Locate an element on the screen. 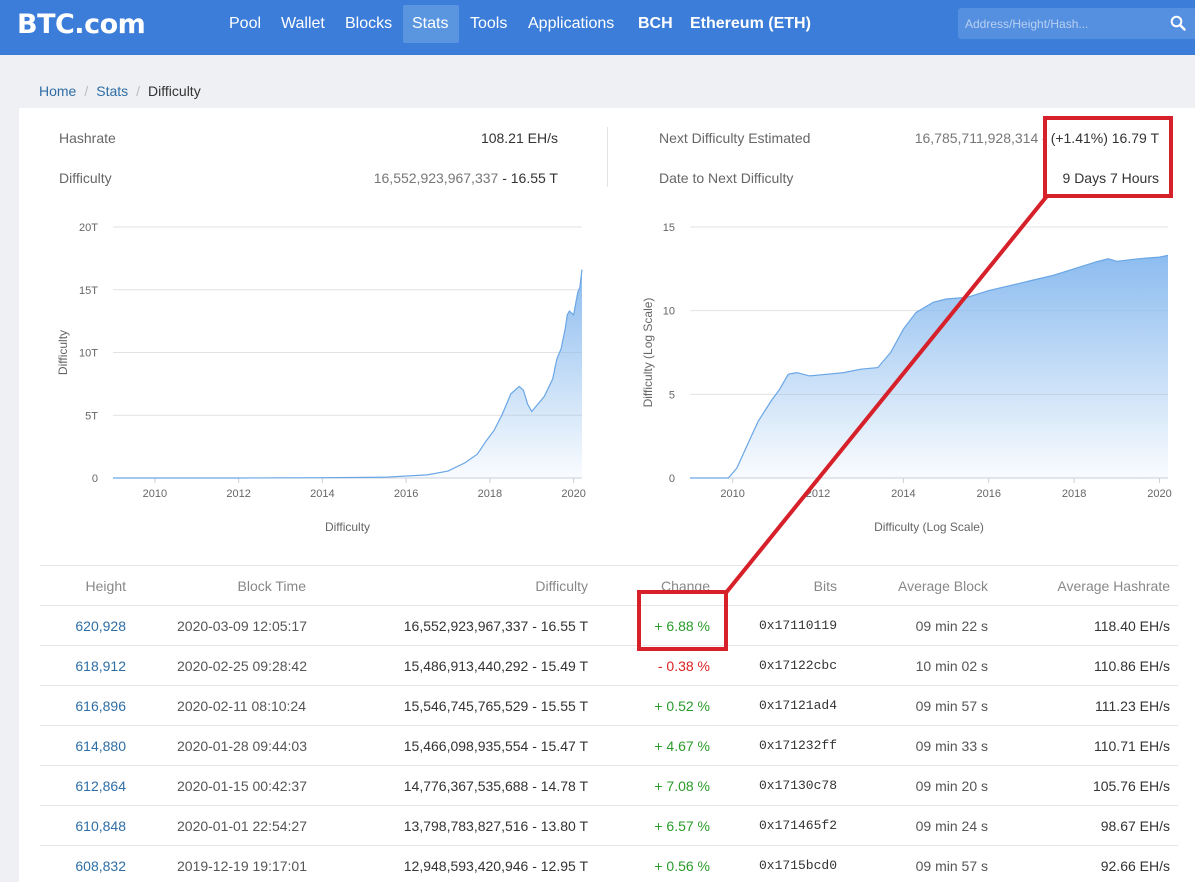  nav-tools: Tools is located at coordinates (488, 24).